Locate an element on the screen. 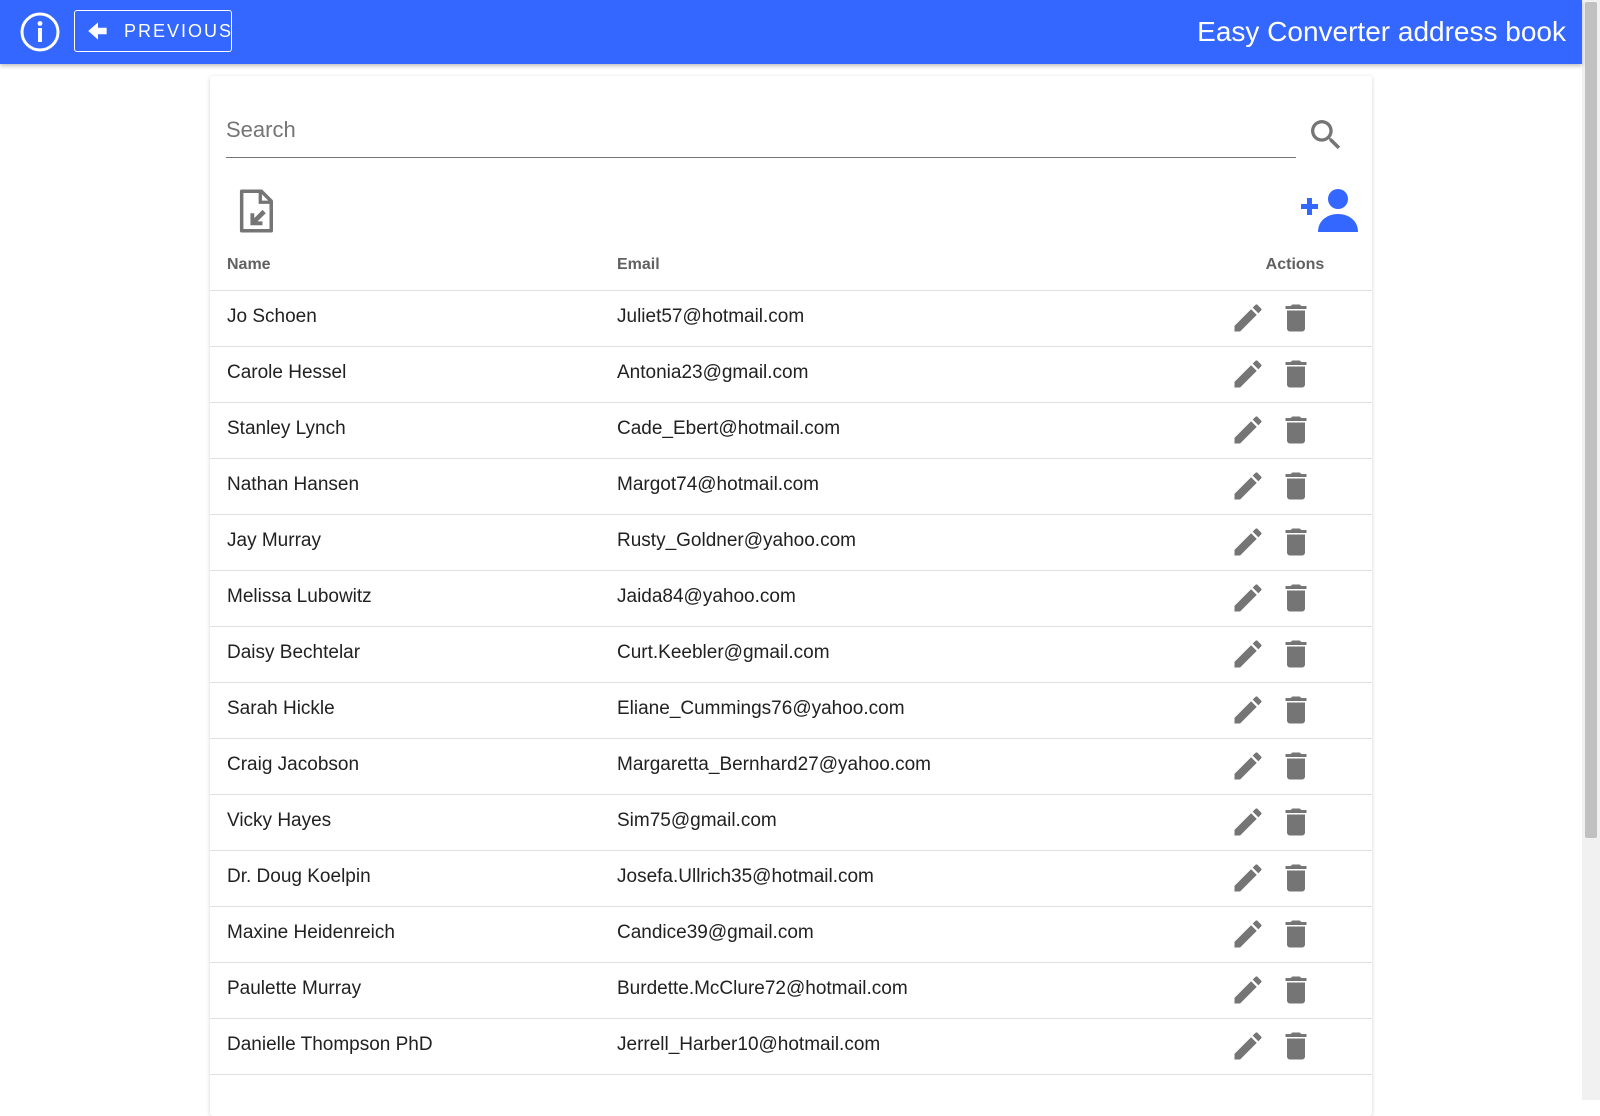  import-file-button is located at coordinates (257, 211).